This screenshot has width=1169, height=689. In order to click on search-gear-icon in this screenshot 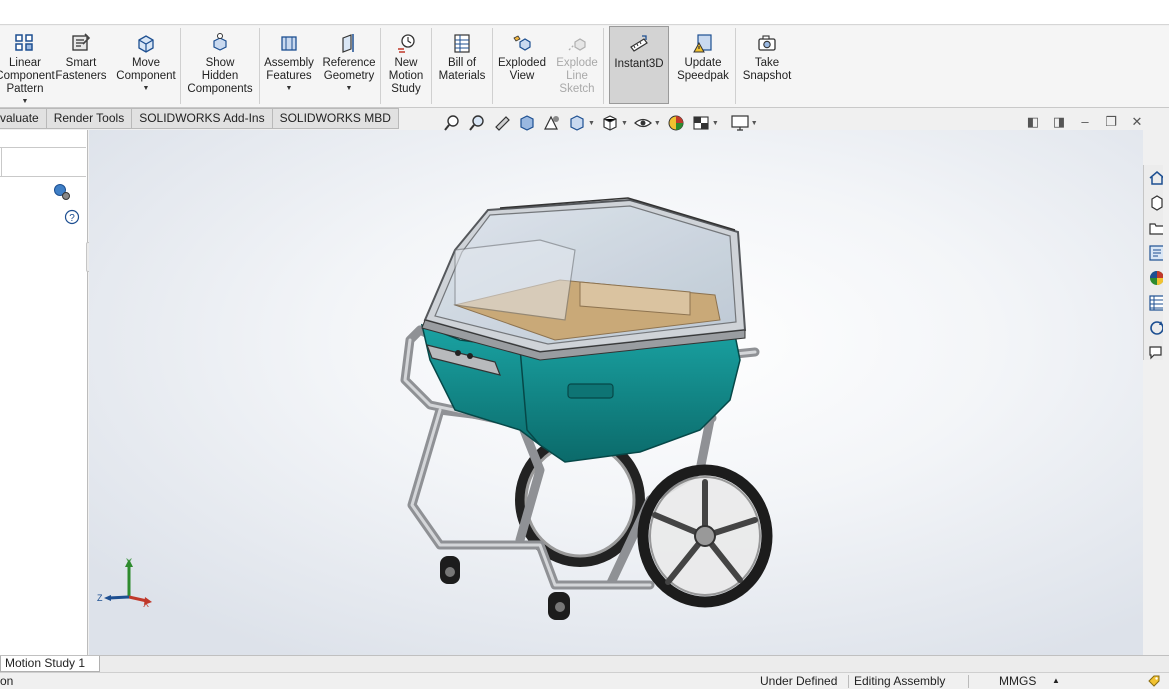, I will do `click(62, 192)`.